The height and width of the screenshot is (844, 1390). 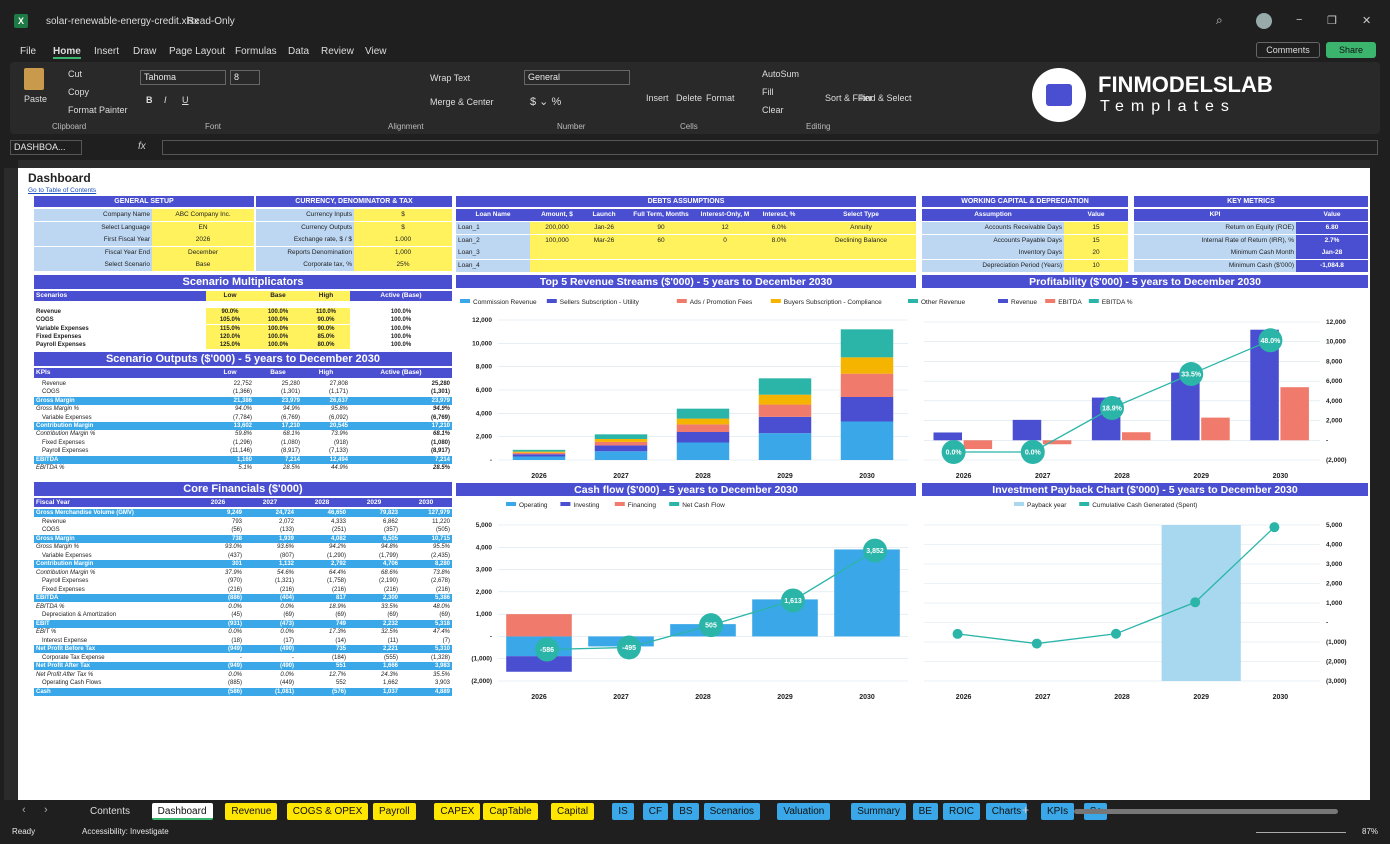 What do you see at coordinates (256, 51) in the screenshot?
I see `menu-formulas: Formulas` at bounding box center [256, 51].